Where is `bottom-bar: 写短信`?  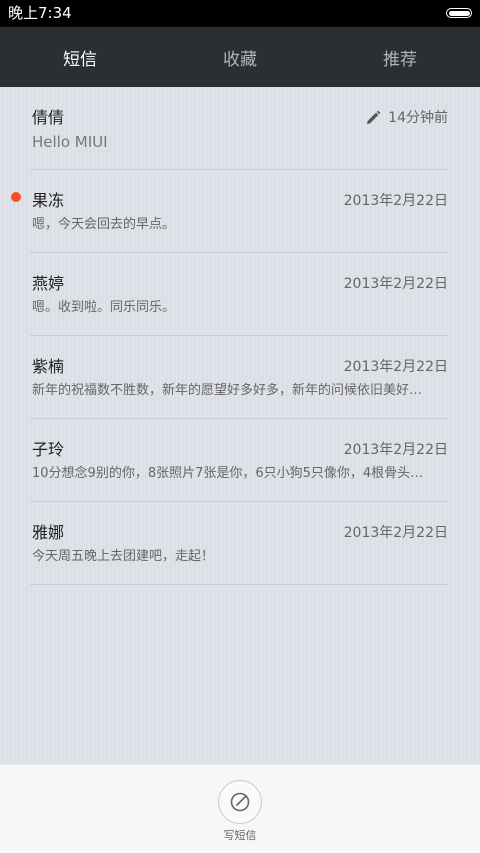
bottom-bar: 写短信 is located at coordinates (240, 808).